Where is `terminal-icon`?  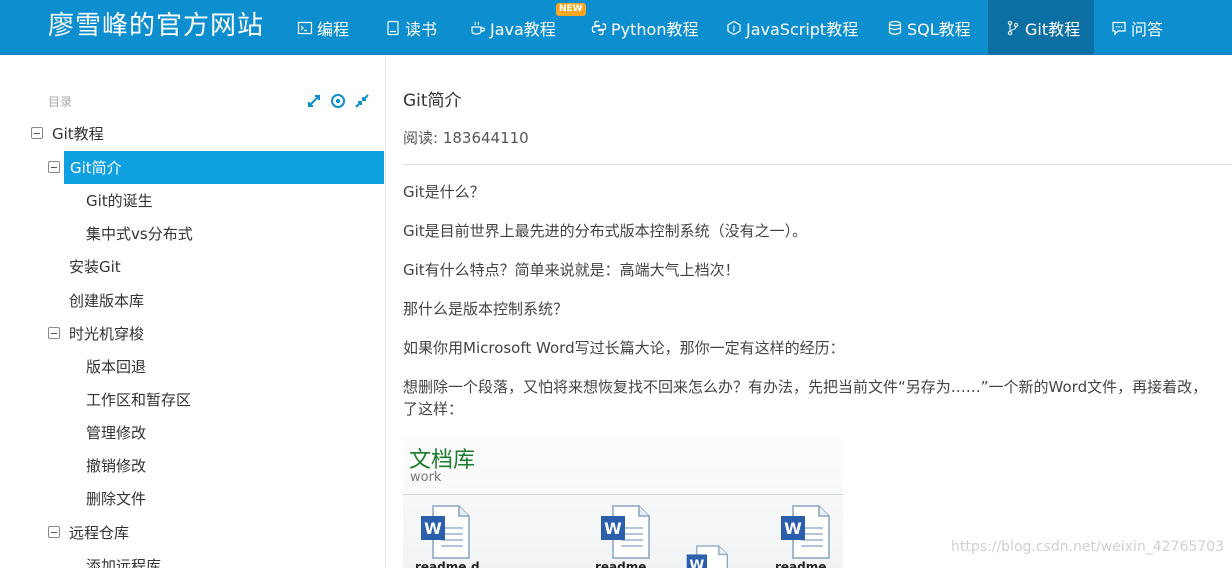
terminal-icon is located at coordinates (305, 28).